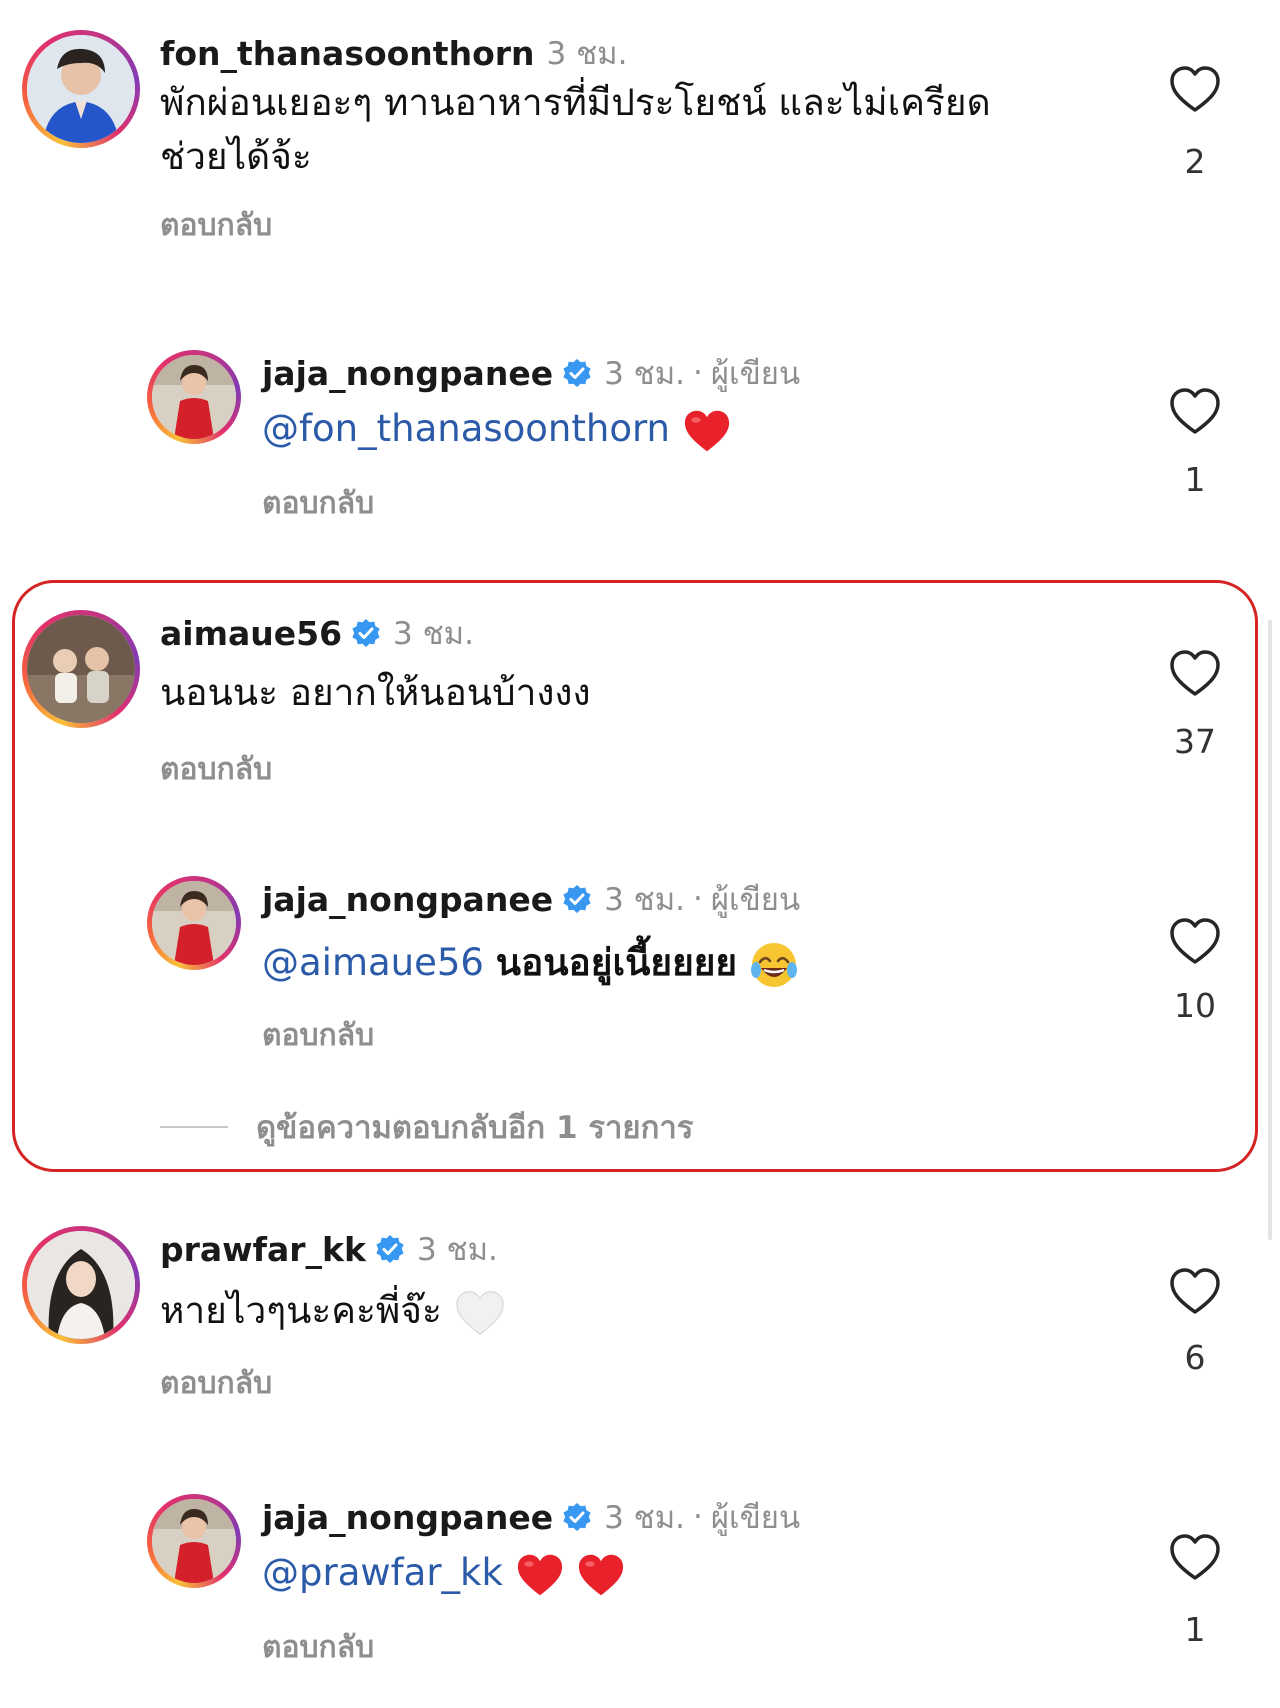 This screenshot has width=1280, height=1708. What do you see at coordinates (251, 633) in the screenshot?
I see `username: aimaue56` at bounding box center [251, 633].